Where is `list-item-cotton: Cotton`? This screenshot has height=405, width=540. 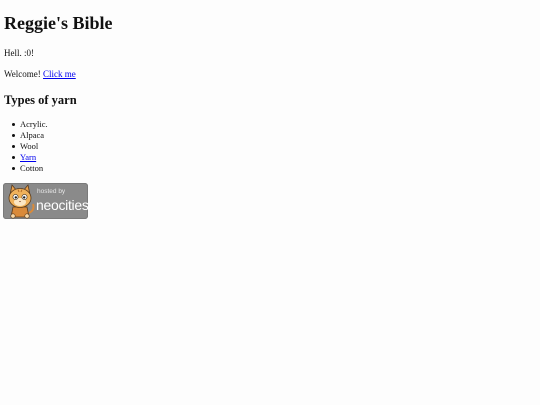
list-item-cotton: Cotton is located at coordinates (26, 168).